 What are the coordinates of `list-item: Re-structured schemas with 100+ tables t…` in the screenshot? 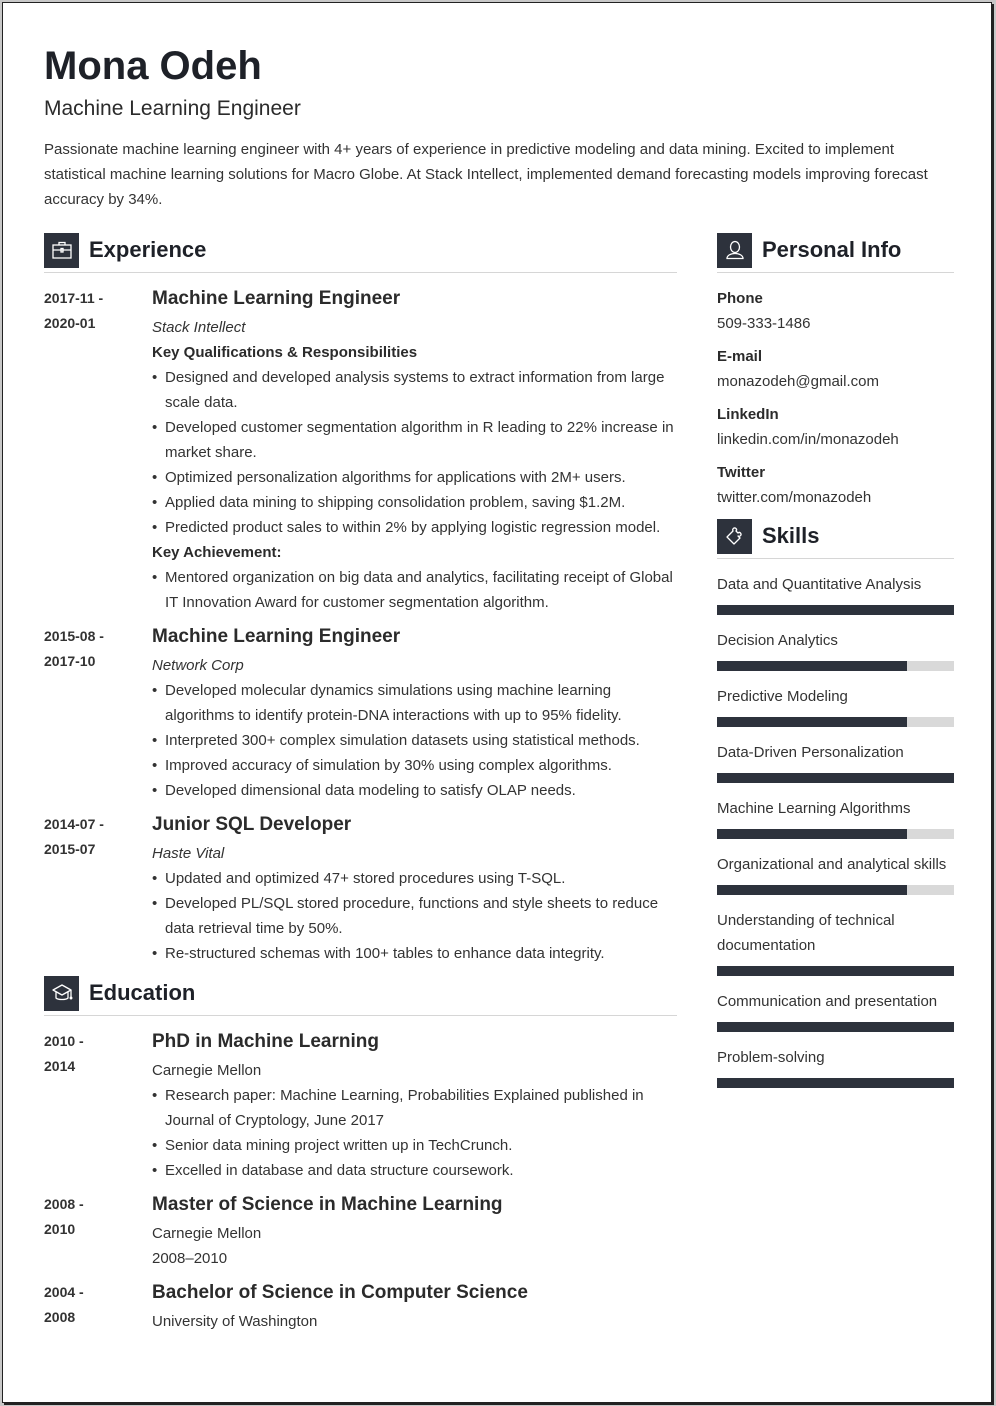 It's located at (414, 953).